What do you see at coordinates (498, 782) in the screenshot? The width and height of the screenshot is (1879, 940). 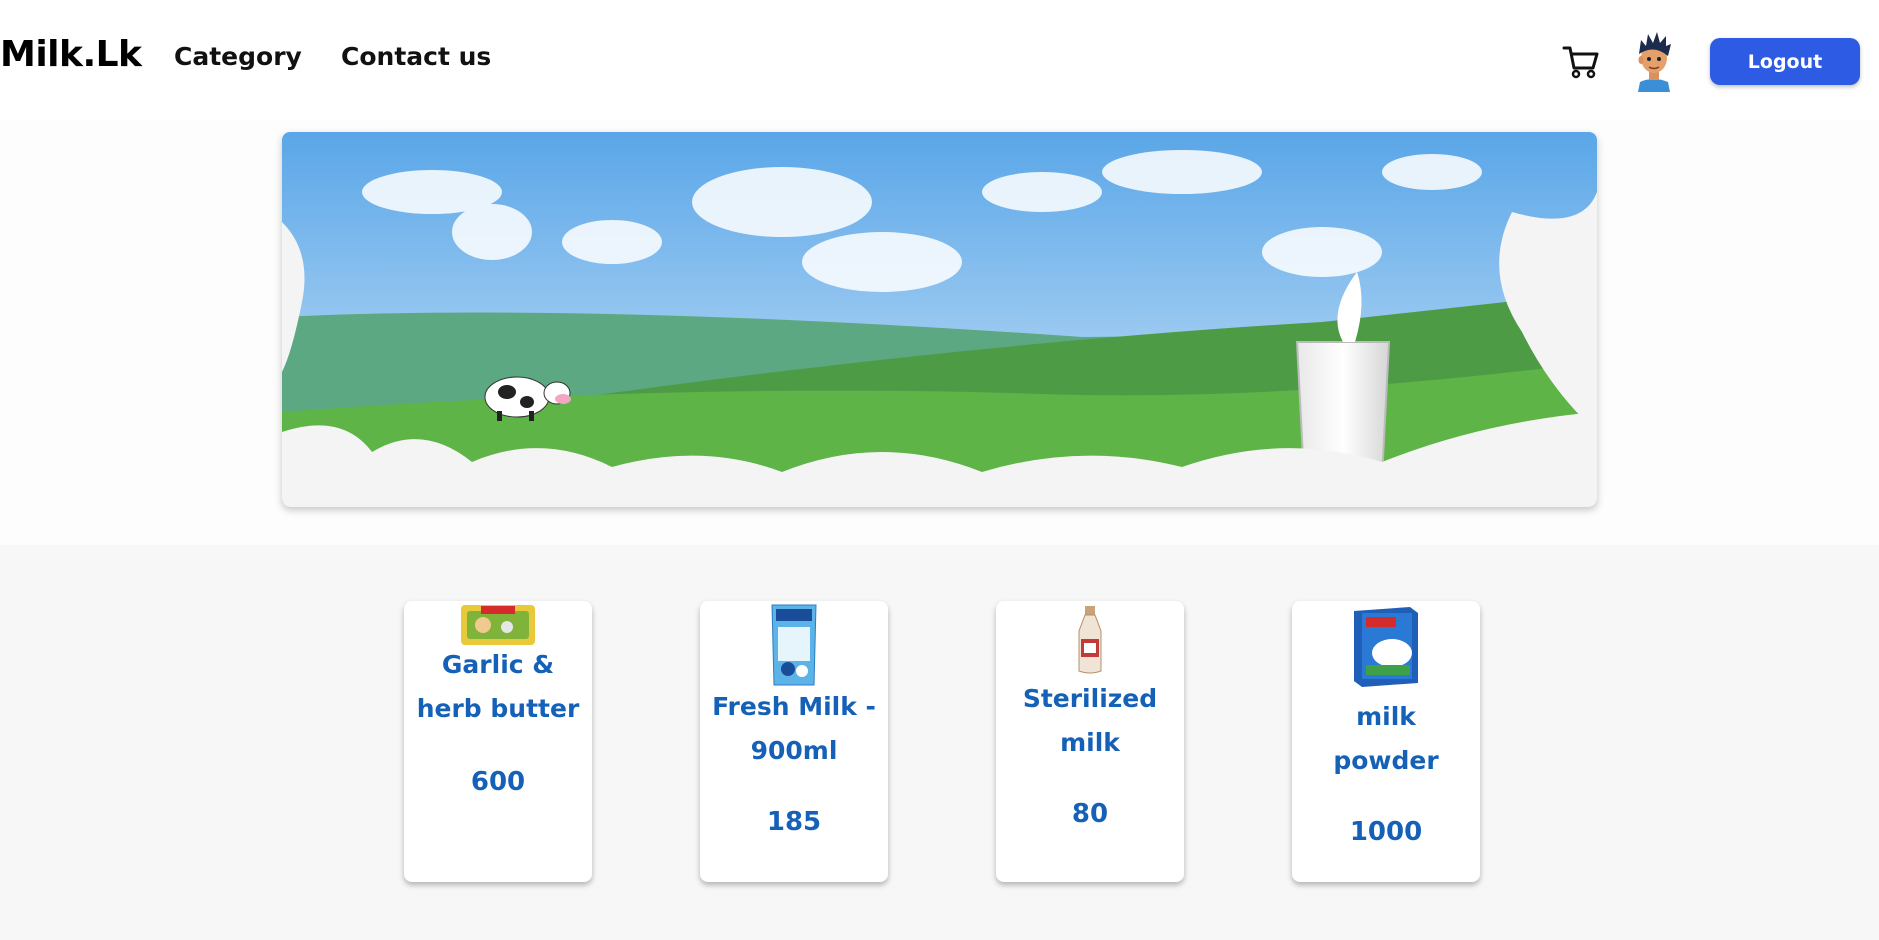 I see `product-price: 600` at bounding box center [498, 782].